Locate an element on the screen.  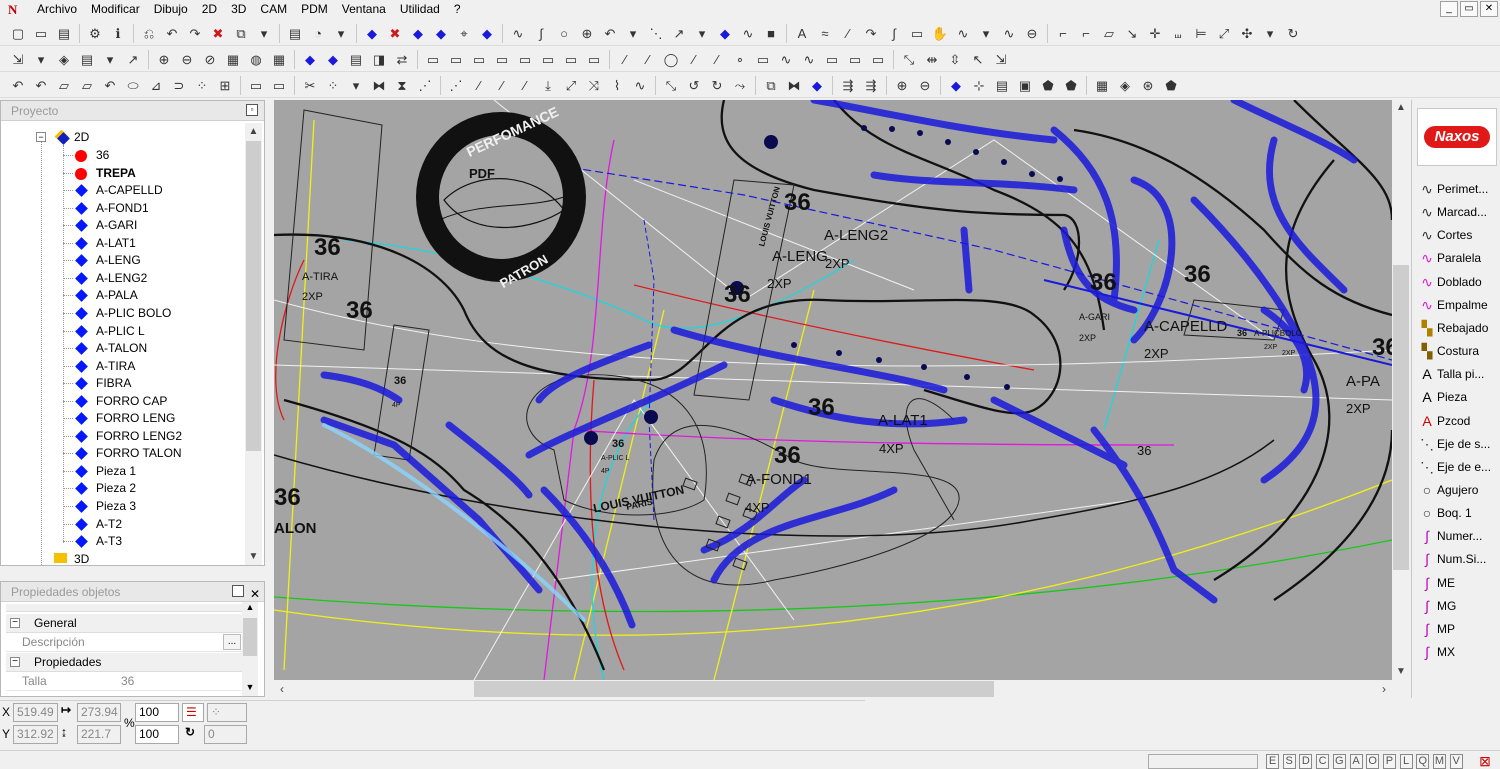
tree-item: A-PLIC BOLO is located at coordinates (120, 314).